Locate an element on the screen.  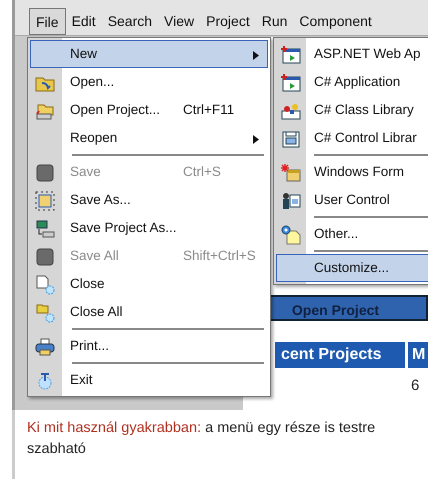
printer-icon is located at coordinates (45, 347).